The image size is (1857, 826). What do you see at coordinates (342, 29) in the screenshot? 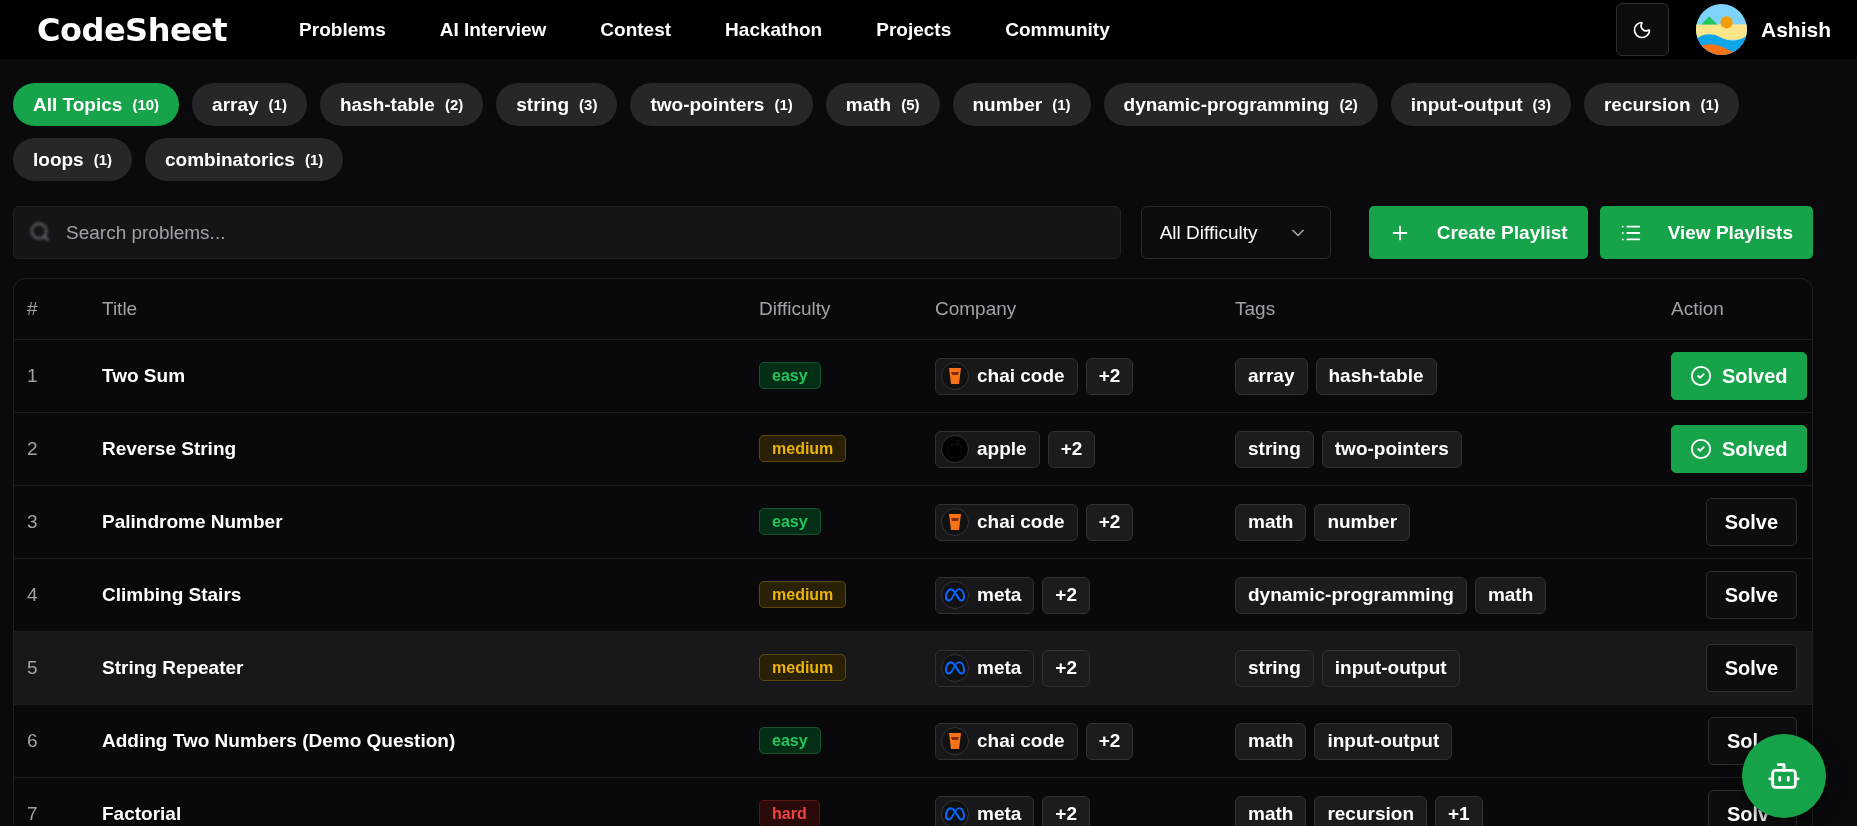
I see `nav-link: Problems` at bounding box center [342, 29].